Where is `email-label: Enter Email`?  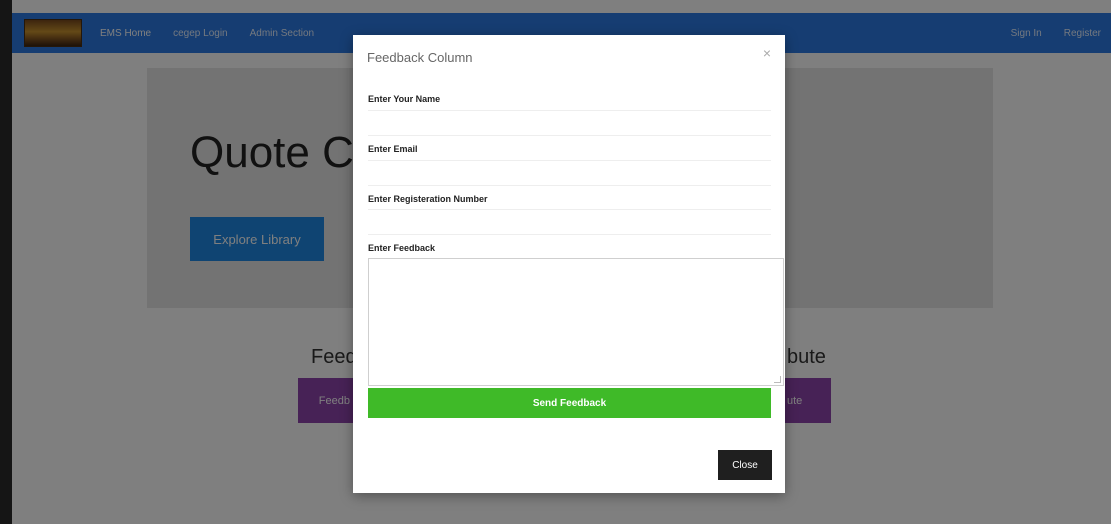
email-label: Enter Email is located at coordinates (393, 149).